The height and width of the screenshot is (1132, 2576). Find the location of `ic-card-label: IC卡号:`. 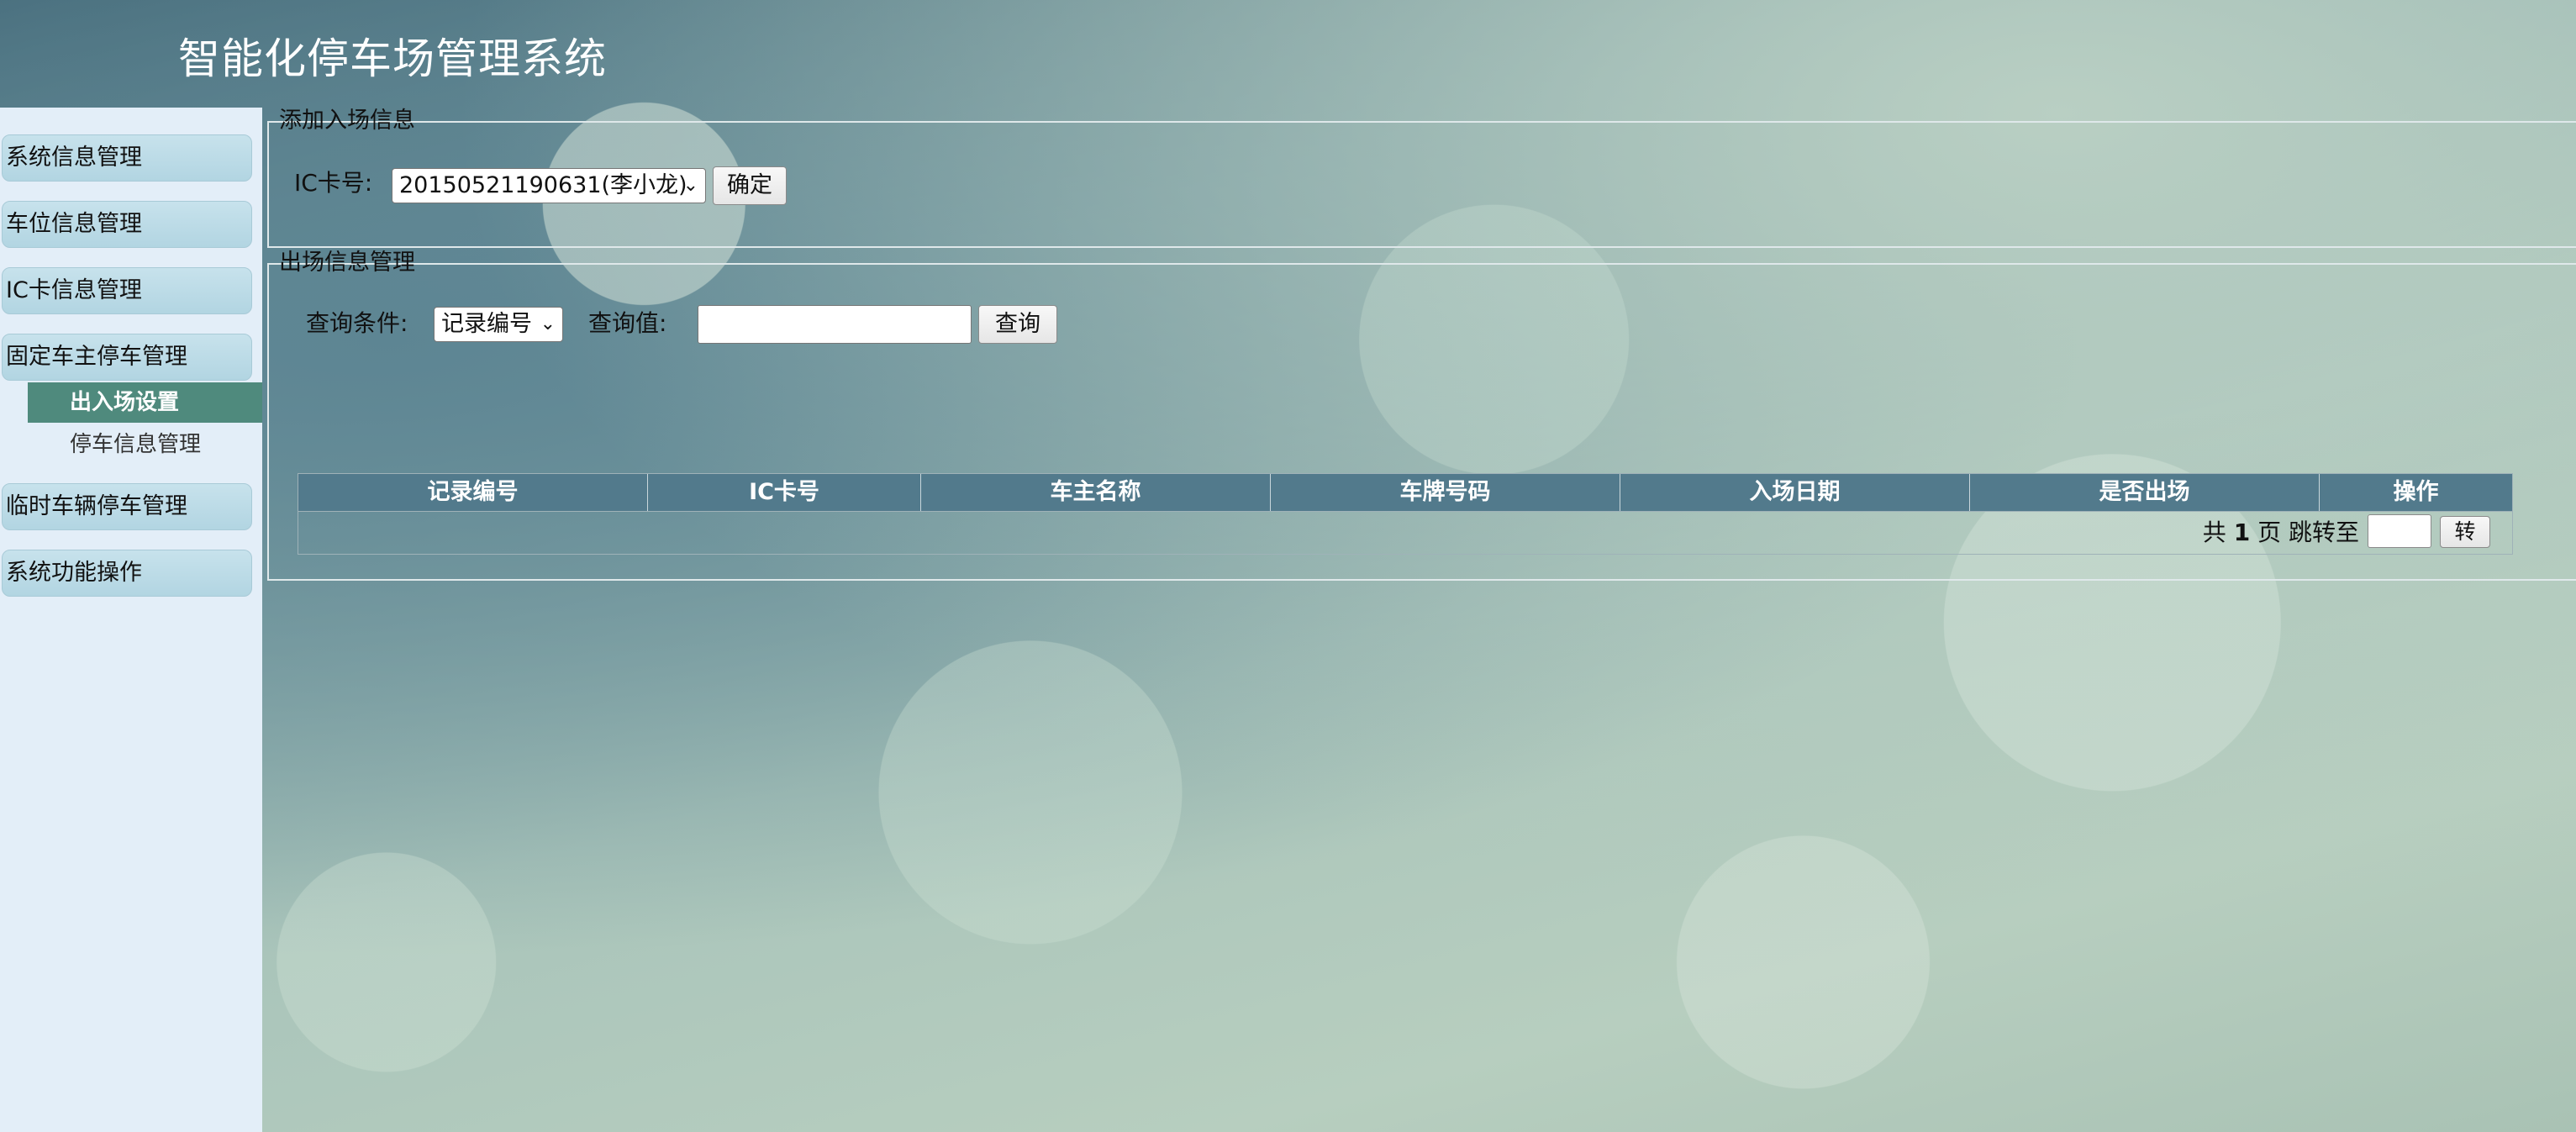

ic-card-label: IC卡号: is located at coordinates (333, 183).